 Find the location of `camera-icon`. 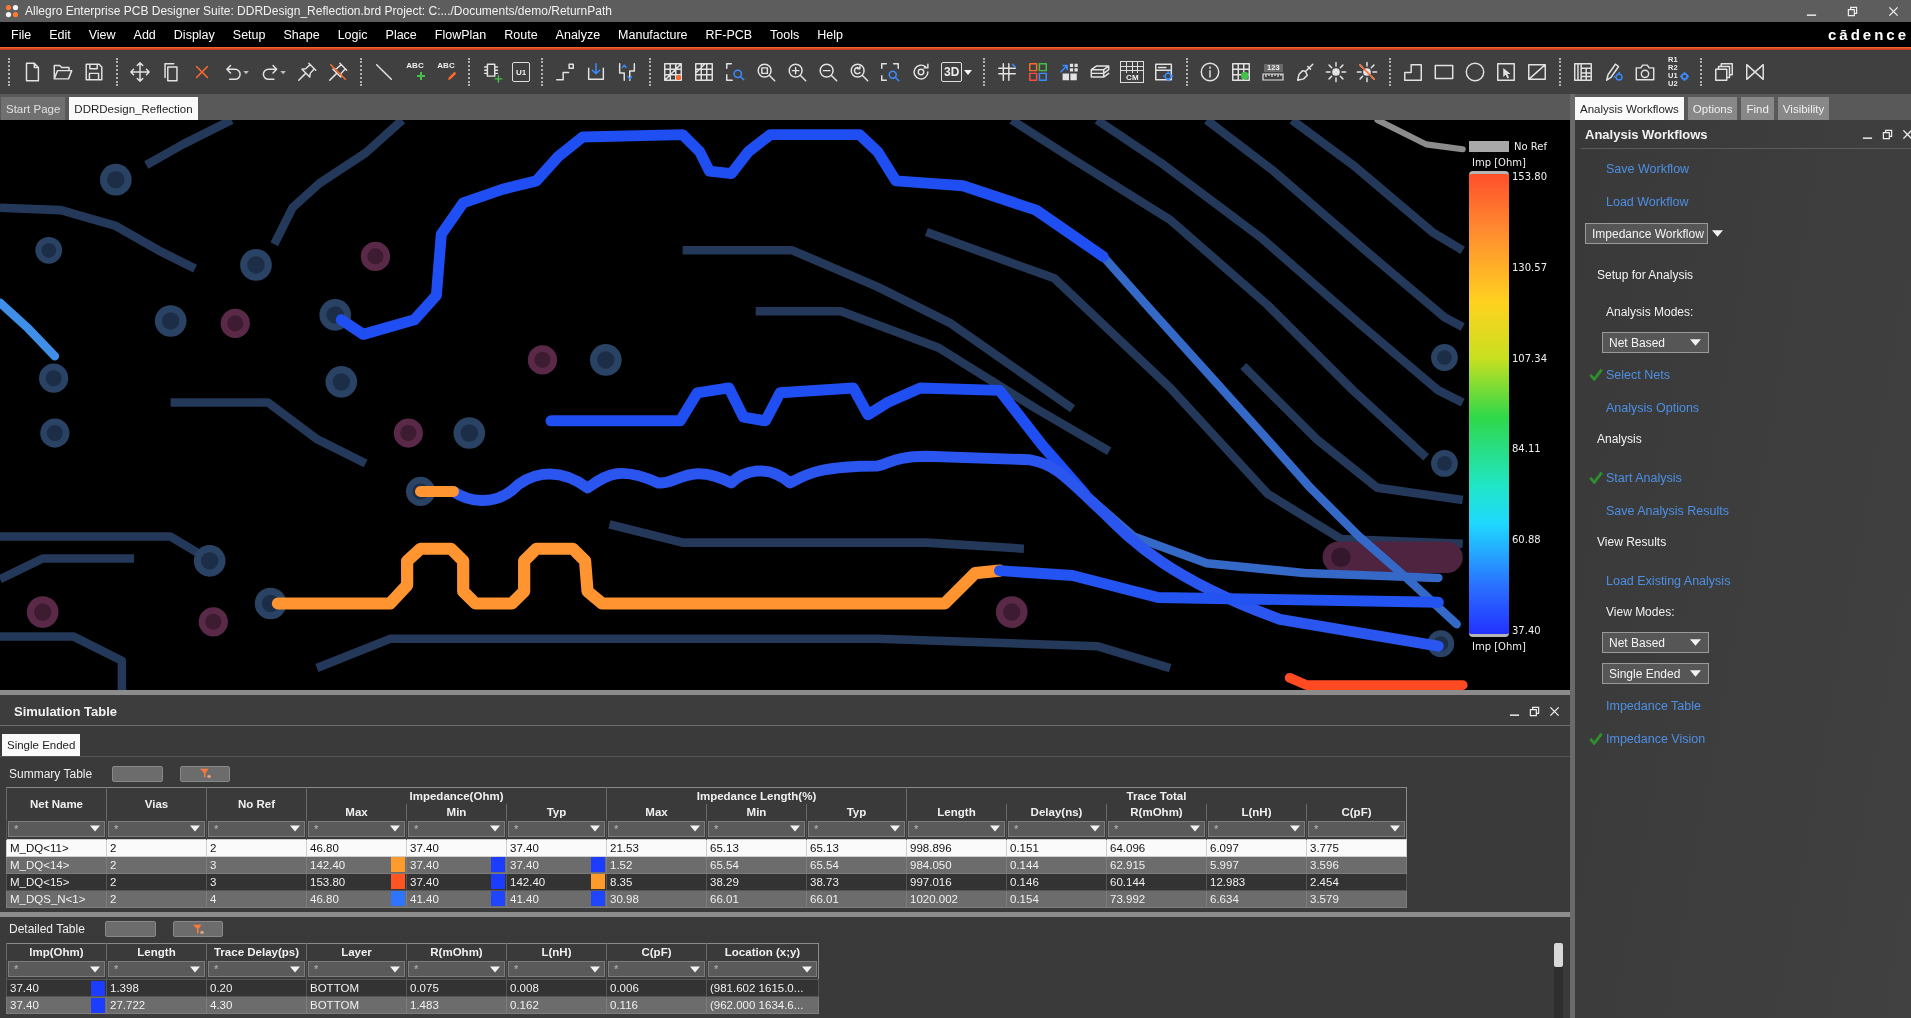

camera-icon is located at coordinates (1645, 72).